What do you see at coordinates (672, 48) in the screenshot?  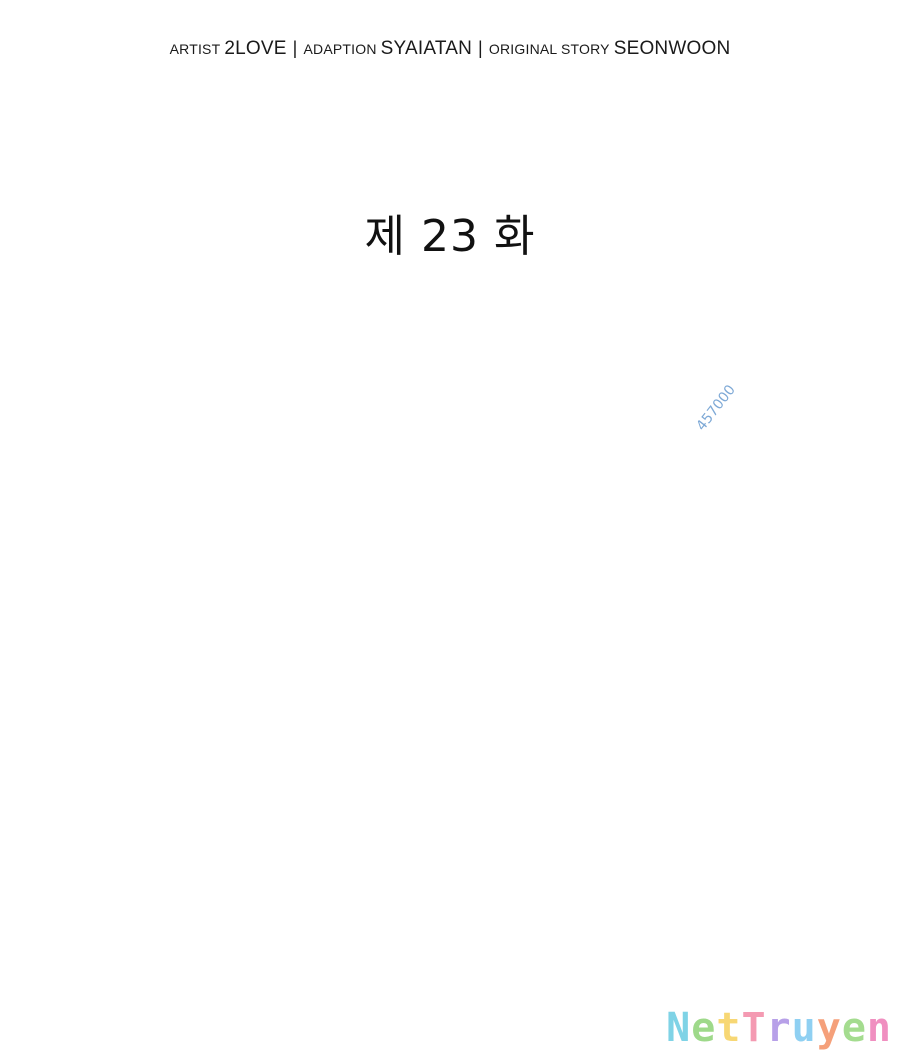 I see `original-story-name: SEONWOON` at bounding box center [672, 48].